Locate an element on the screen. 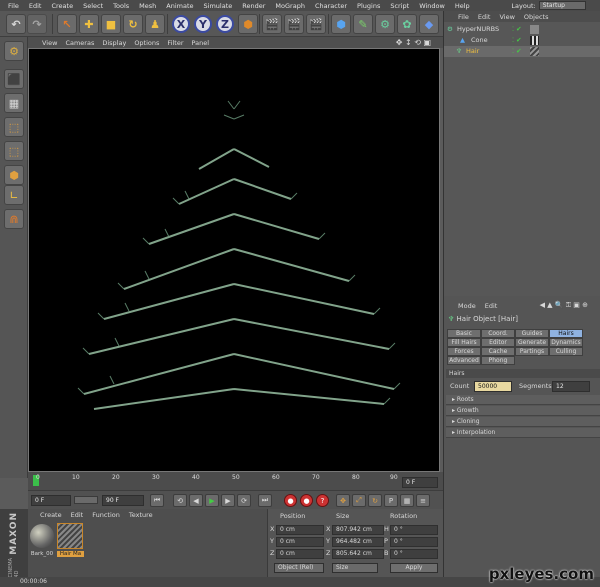  om-menu-edit: Edit is located at coordinates (484, 17).